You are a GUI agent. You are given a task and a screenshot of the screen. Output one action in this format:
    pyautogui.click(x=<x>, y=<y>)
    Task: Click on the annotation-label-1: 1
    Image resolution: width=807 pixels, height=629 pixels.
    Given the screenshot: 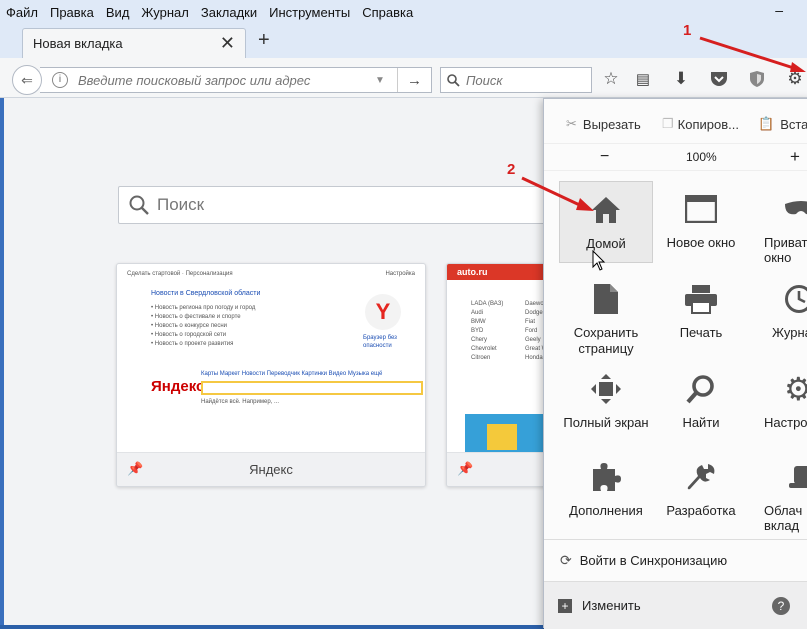 What is the action you would take?
    pyautogui.click(x=687, y=30)
    